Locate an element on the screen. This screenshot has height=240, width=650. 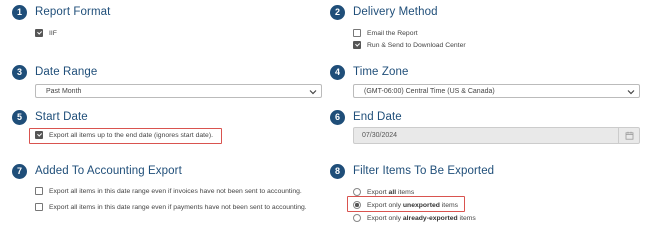
iif-option: IIF is located at coordinates (46, 33).